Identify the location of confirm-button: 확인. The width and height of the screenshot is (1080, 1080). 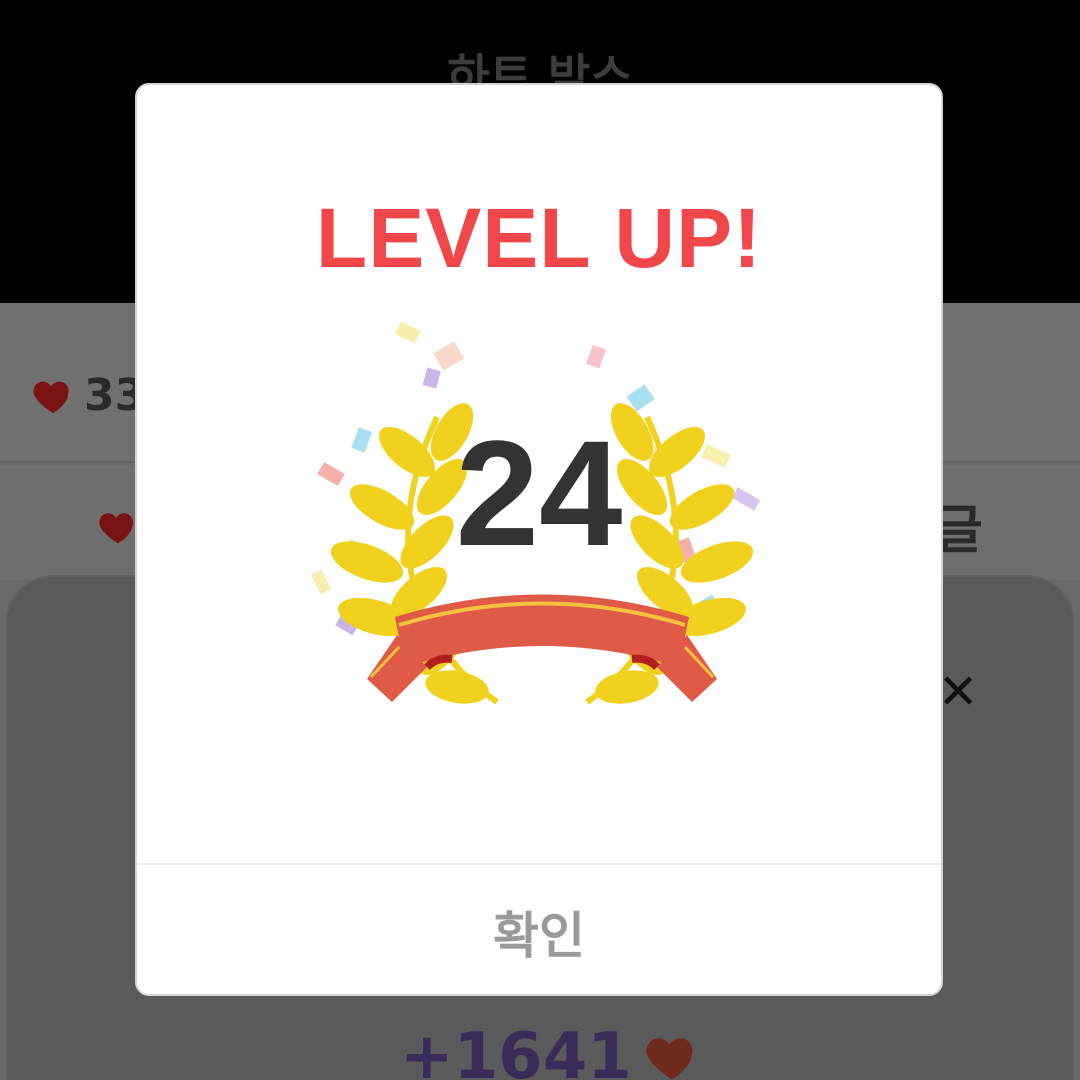
(539, 929).